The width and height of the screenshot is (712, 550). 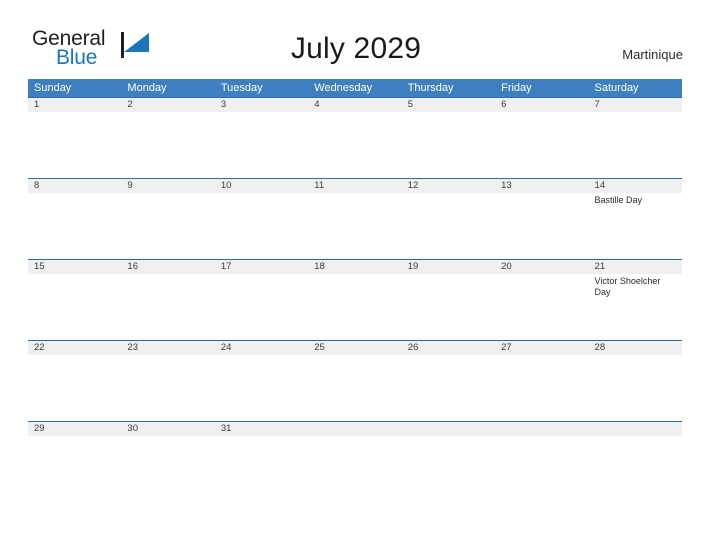 I want to click on day-cell-18: 18, so click(x=355, y=300).